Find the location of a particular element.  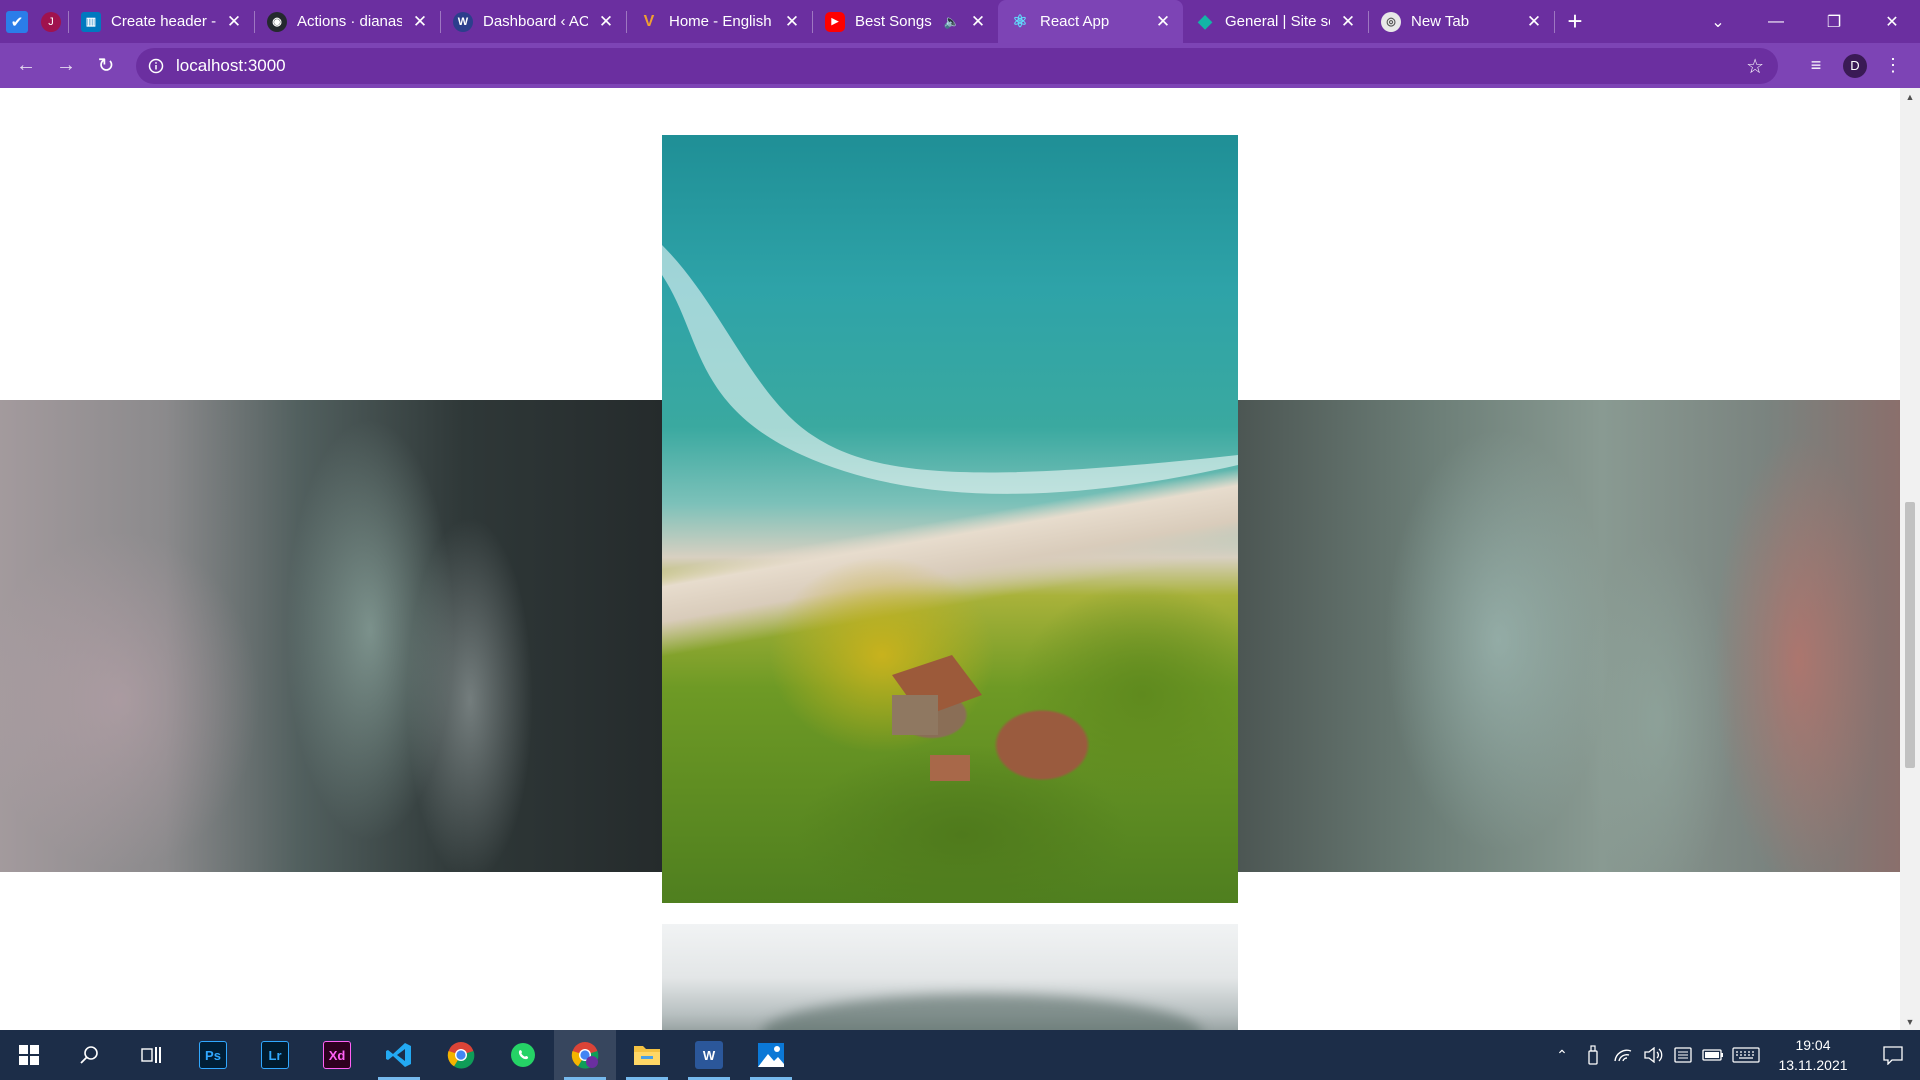

reading-list-button: ≡ is located at coordinates (1816, 65).